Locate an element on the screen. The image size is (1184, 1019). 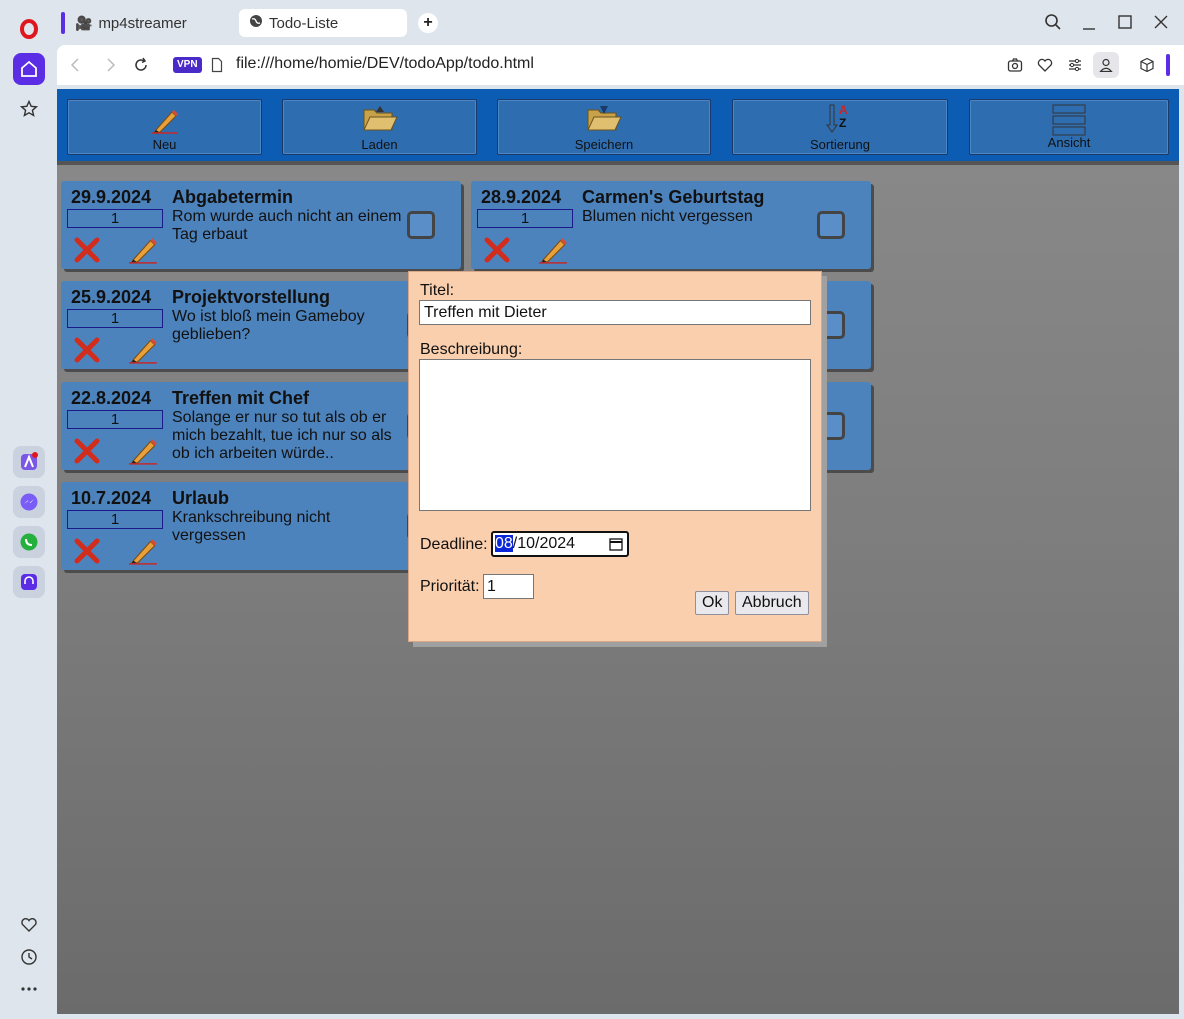
extensions-cube-icon is located at coordinates (1147, 67).